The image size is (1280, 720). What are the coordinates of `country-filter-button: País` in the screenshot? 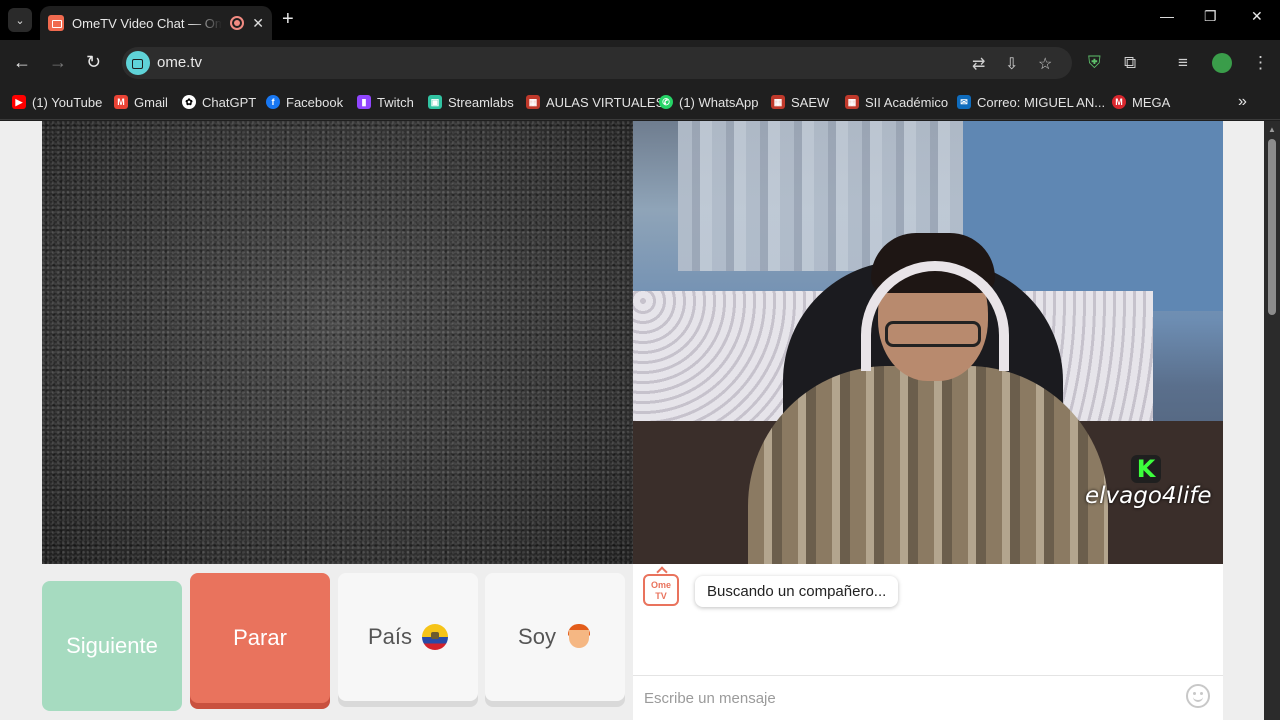 It's located at (408, 637).